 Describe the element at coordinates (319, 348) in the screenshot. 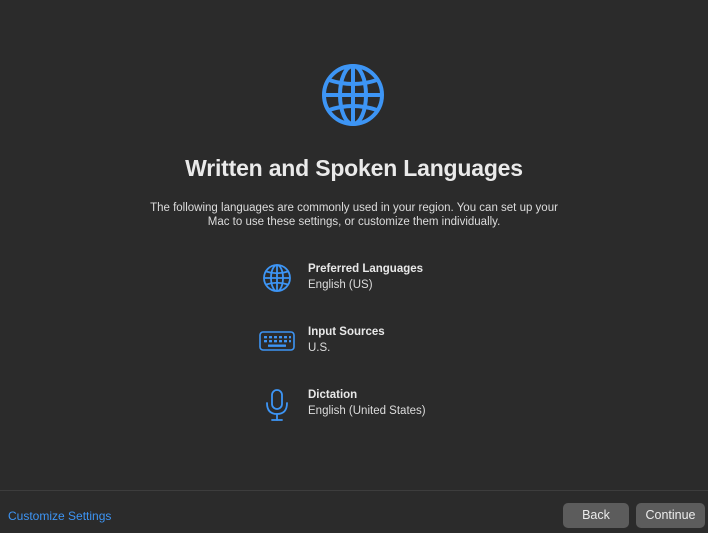

I see `input-sources-value: U.S.` at that location.